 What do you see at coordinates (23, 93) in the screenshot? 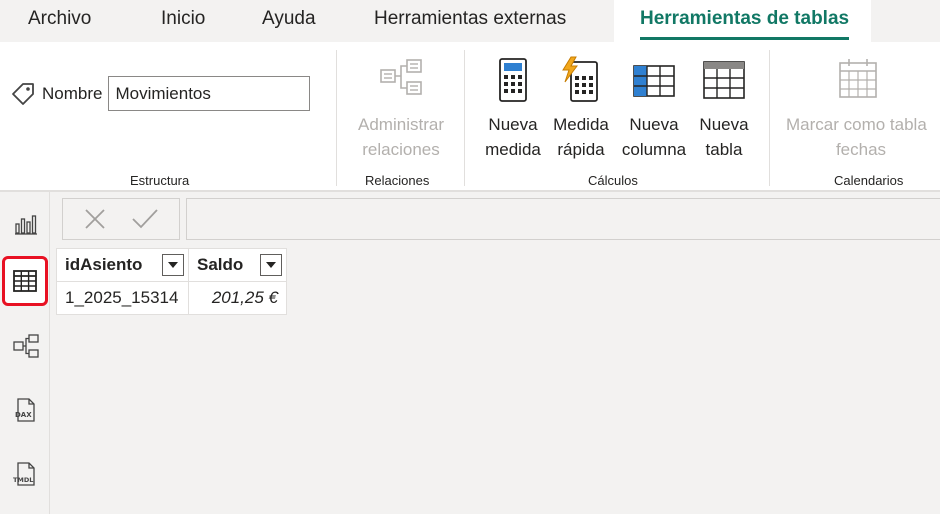
I see `tag-icon` at bounding box center [23, 93].